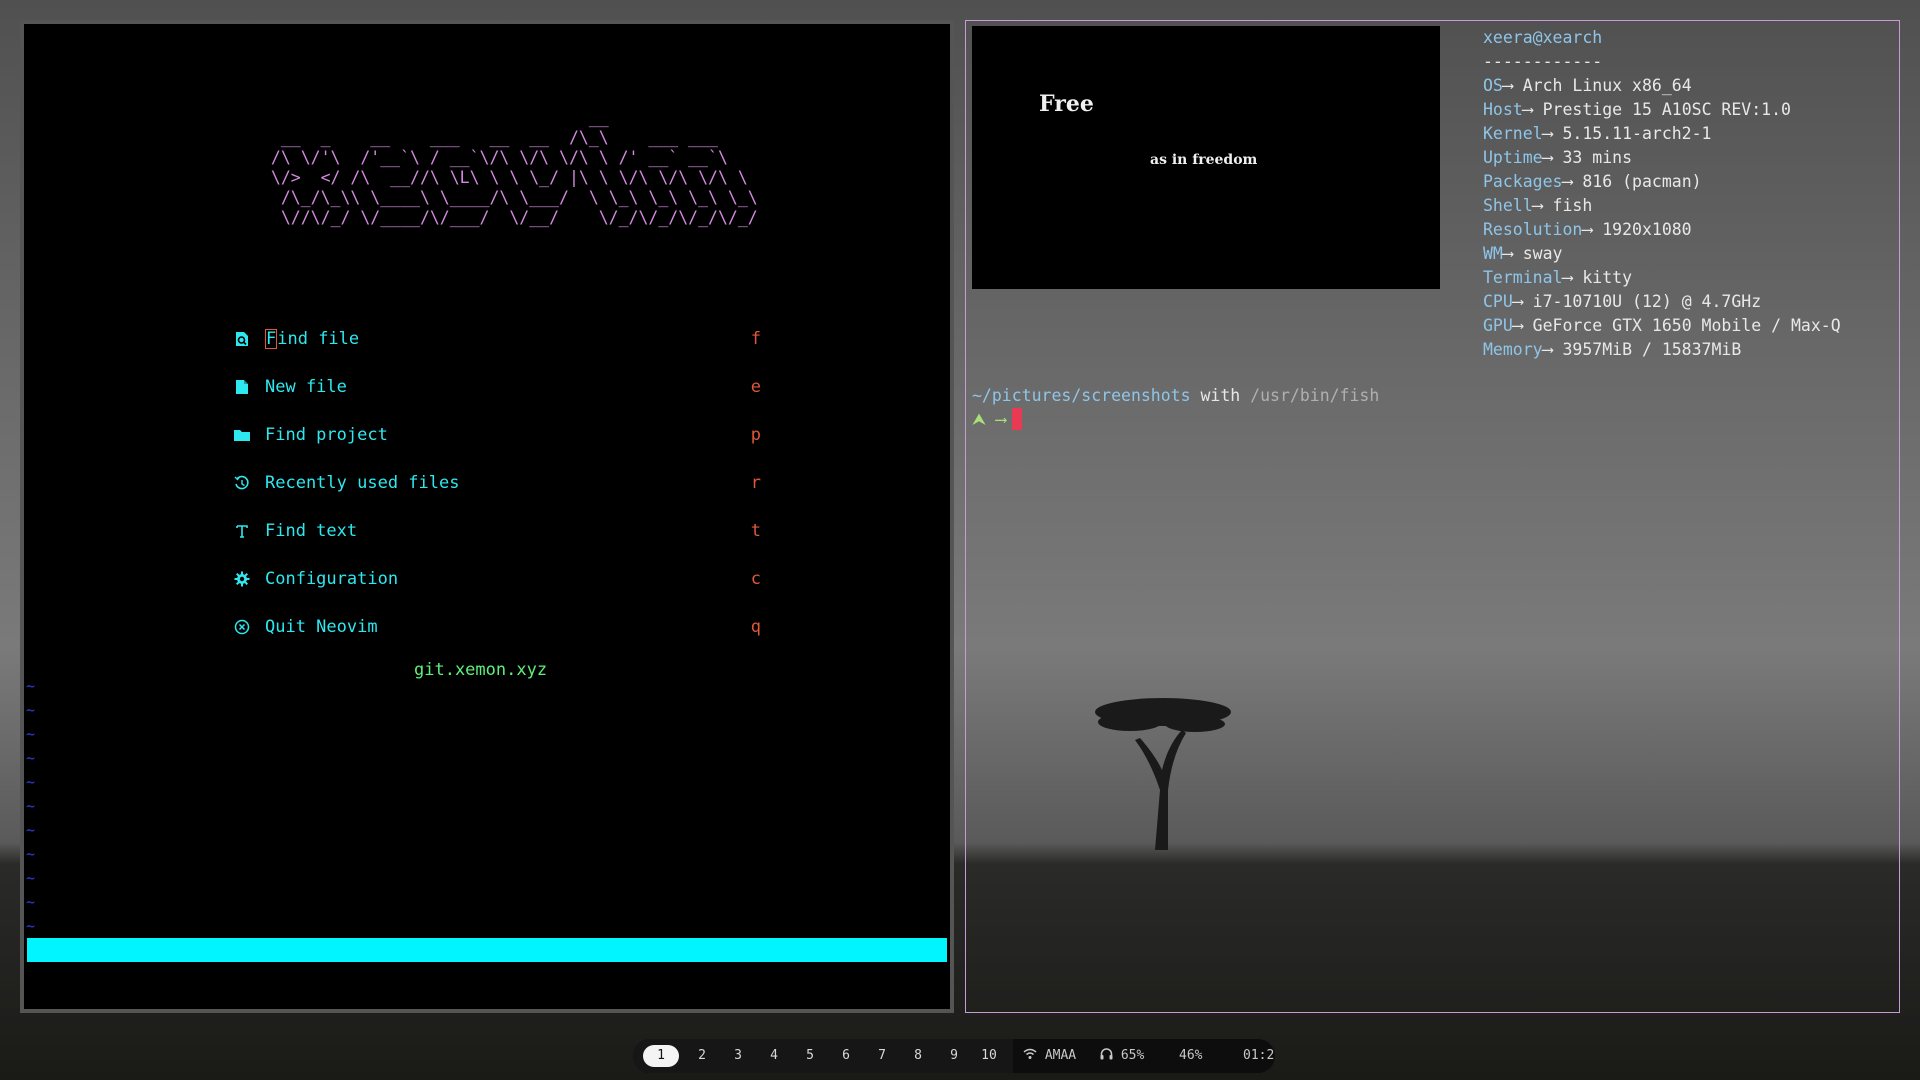  What do you see at coordinates (242, 627) in the screenshot?
I see `quit-icon` at bounding box center [242, 627].